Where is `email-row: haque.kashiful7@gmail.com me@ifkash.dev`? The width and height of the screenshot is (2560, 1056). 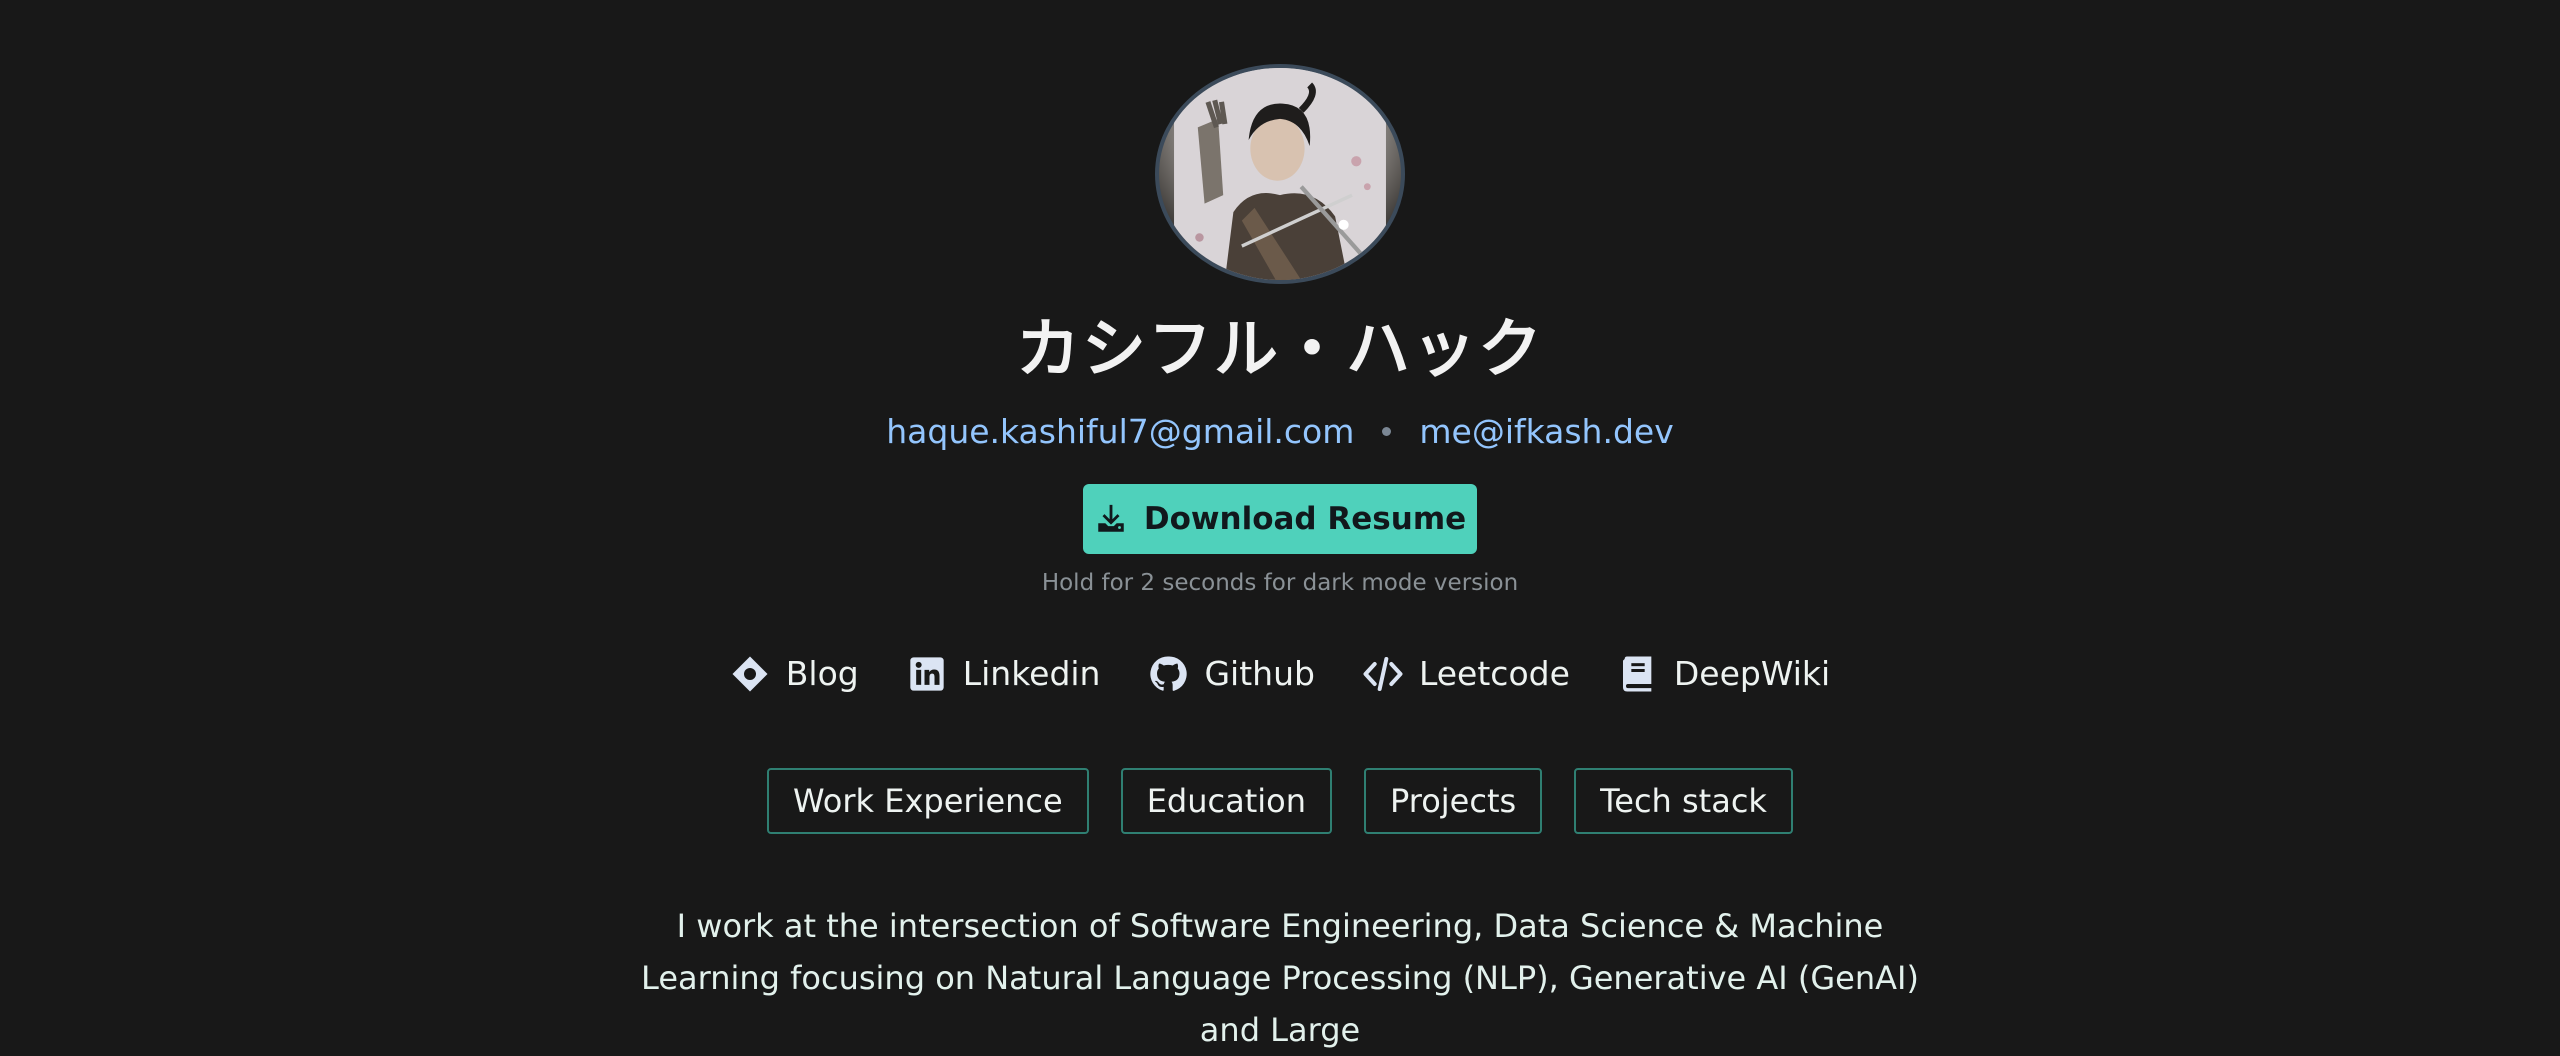
email-row: haque.kashiful7@gmail.com me@ifkash.dev is located at coordinates (1280, 432).